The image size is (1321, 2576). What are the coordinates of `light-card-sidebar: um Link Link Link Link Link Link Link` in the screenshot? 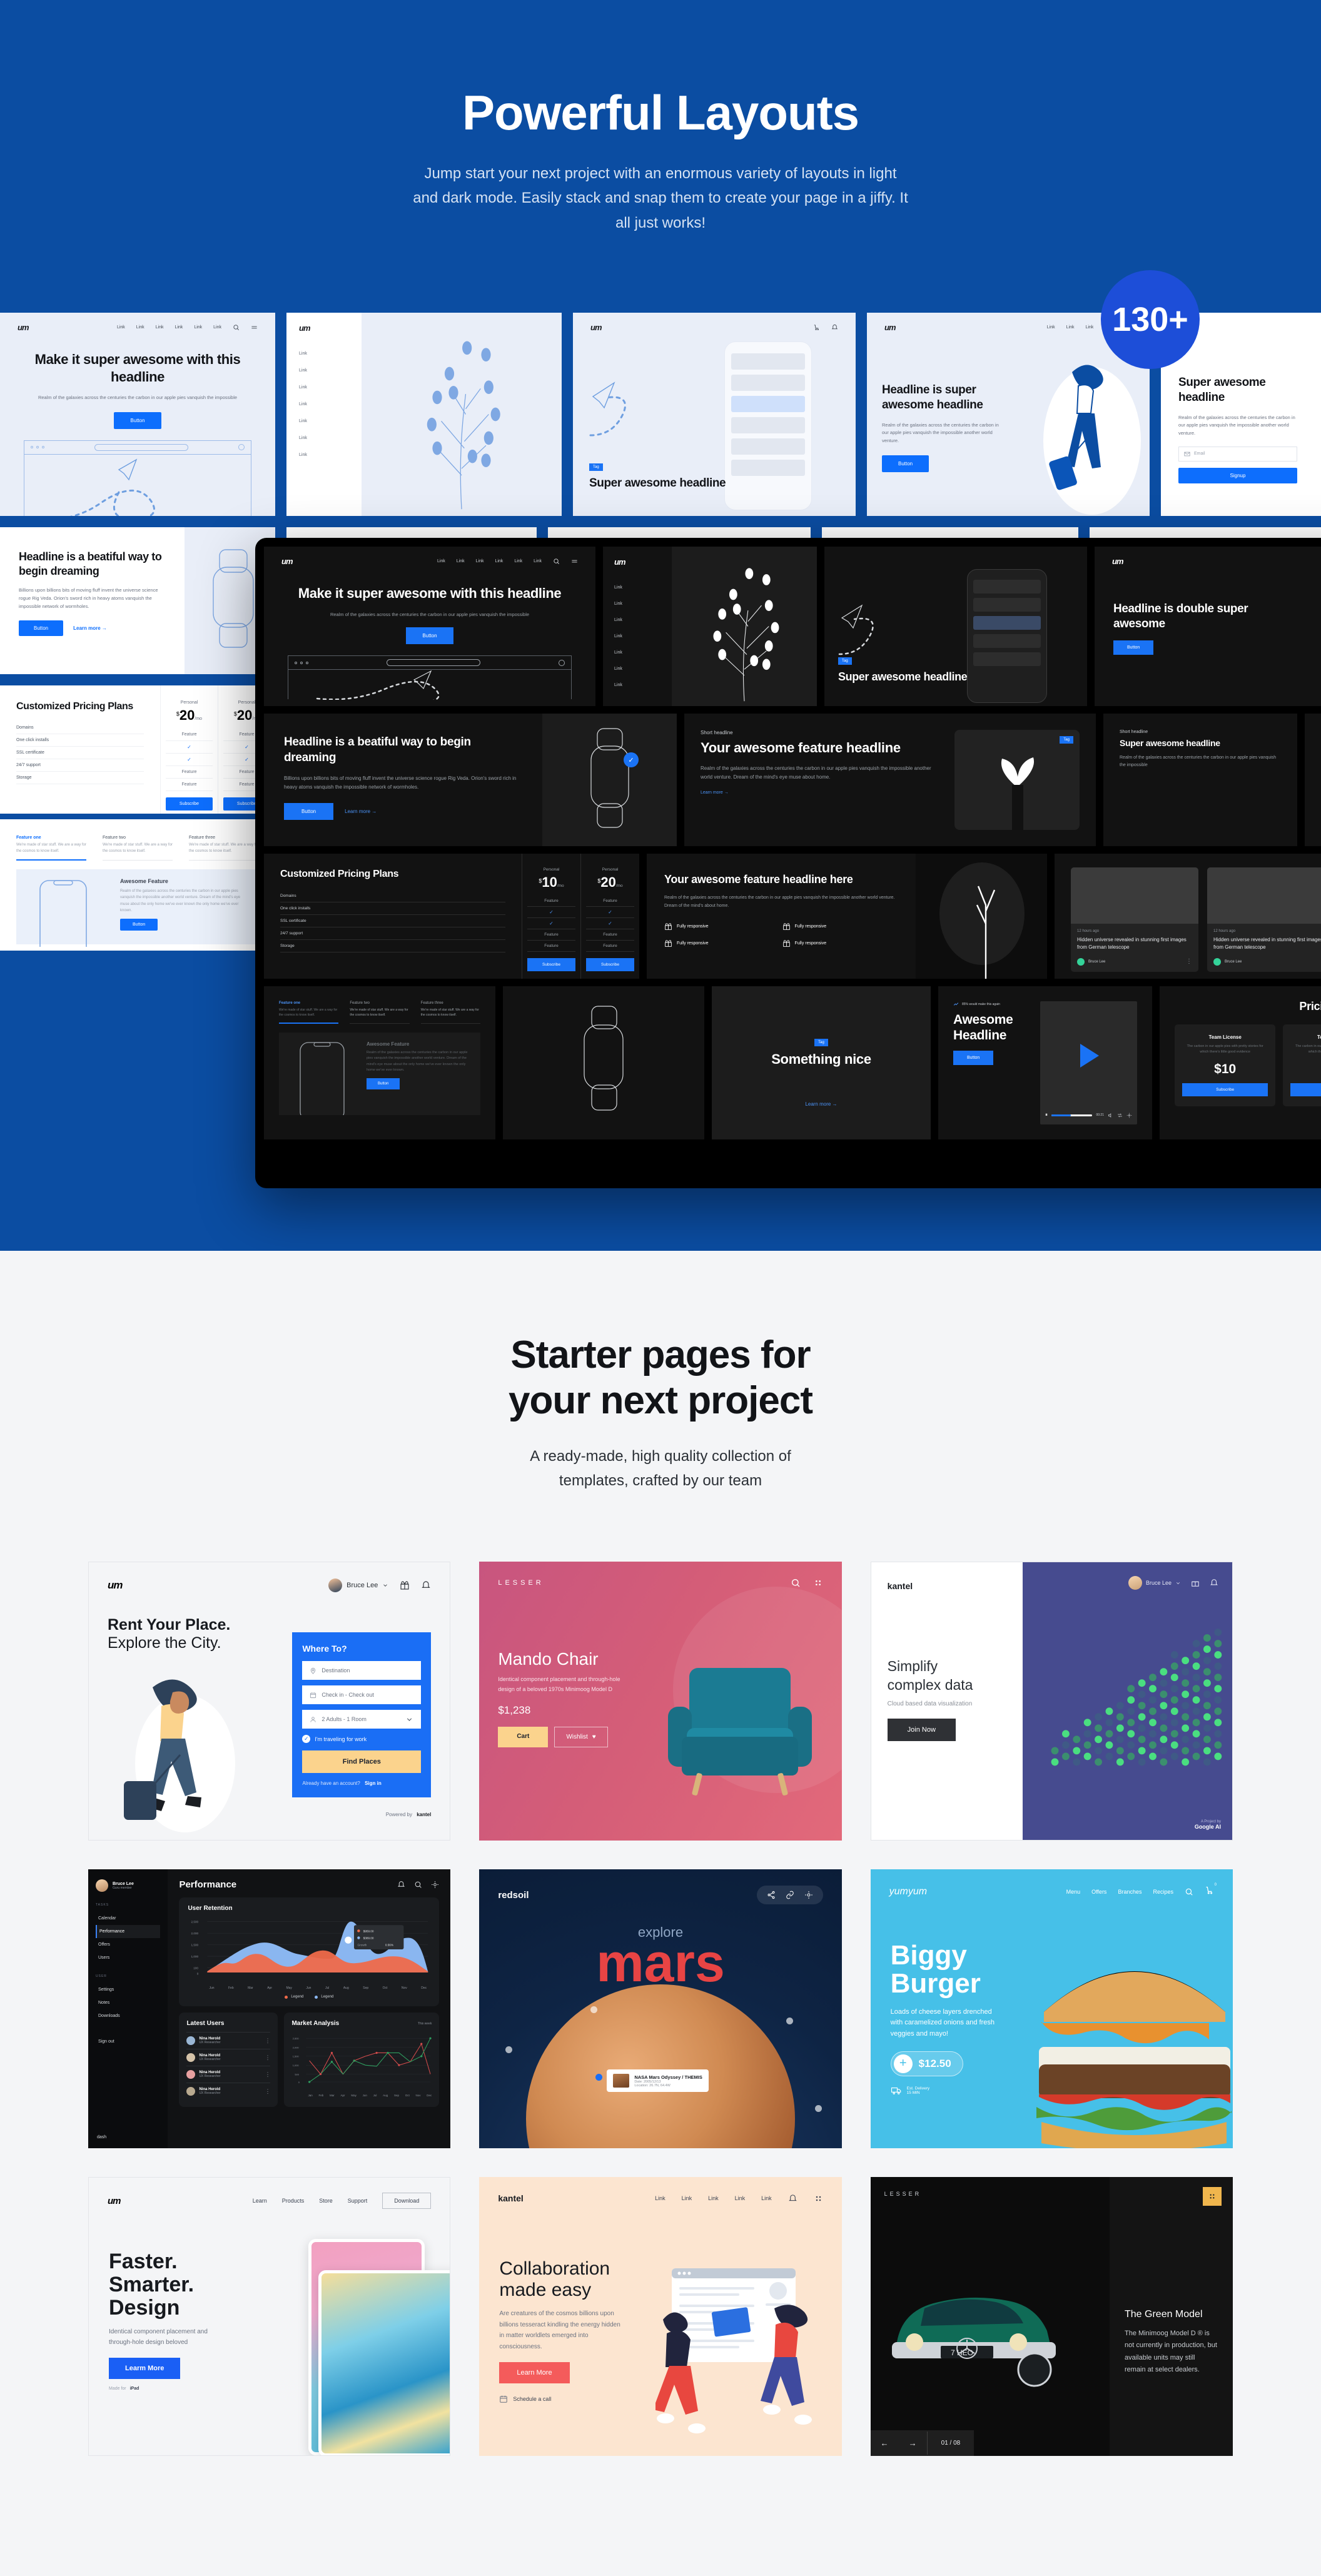 It's located at (424, 415).